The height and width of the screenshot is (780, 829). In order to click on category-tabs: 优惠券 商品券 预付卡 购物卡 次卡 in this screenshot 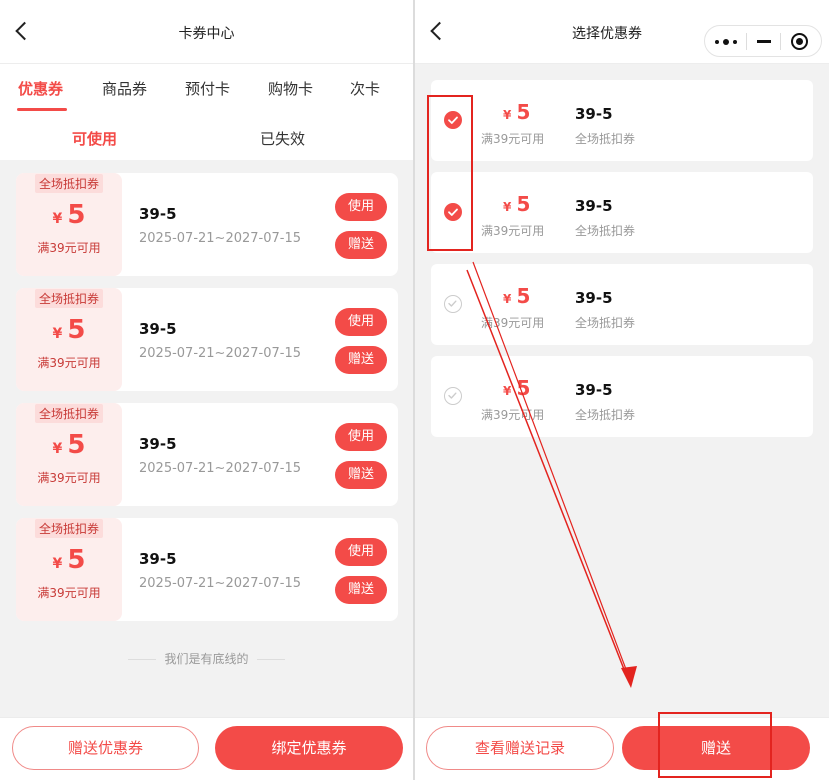, I will do `click(206, 88)`.